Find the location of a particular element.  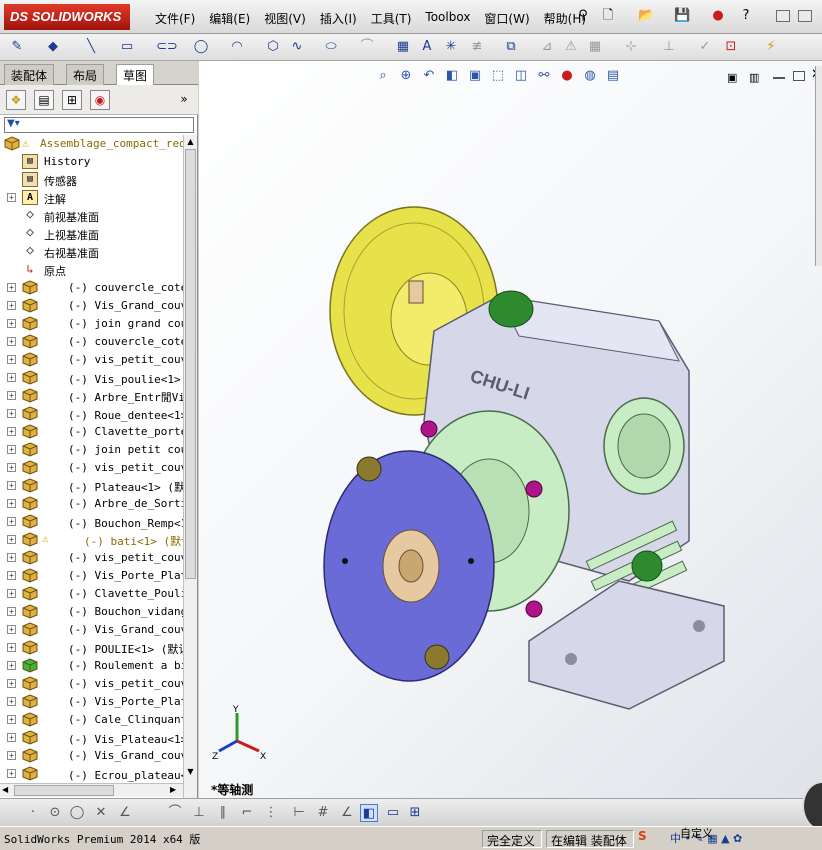

tree-item: + A 注解 is located at coordinates (91, 198).